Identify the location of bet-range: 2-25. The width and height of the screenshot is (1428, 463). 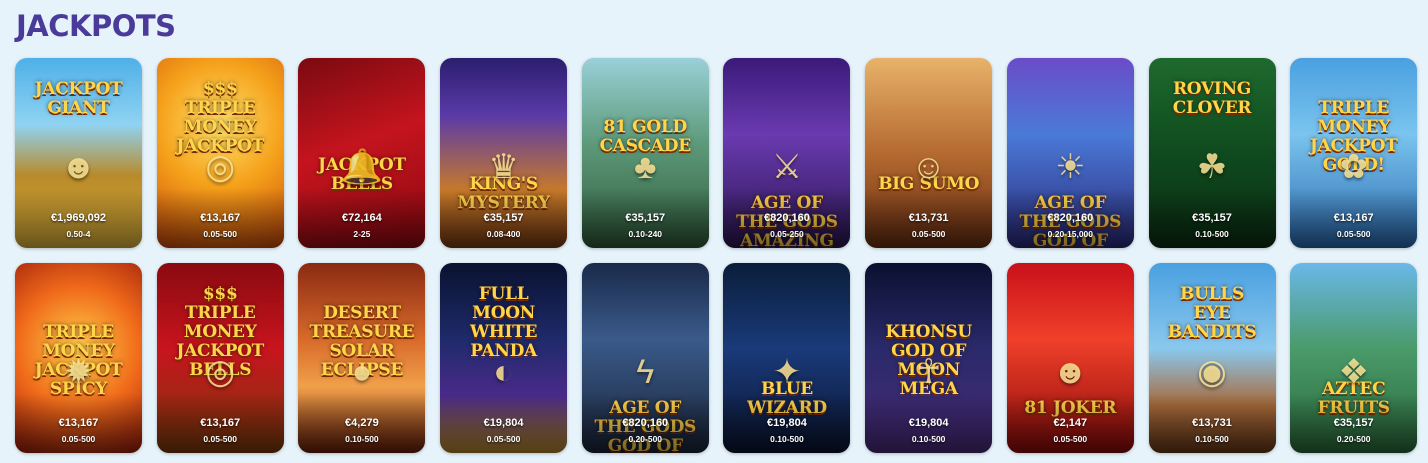
(362, 234).